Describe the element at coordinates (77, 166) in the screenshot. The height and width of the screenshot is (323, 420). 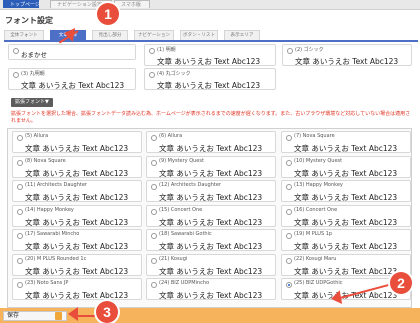
I see `font-option-extended: (8) Nova Square 文章 あいうえお Text Abc123` at that location.